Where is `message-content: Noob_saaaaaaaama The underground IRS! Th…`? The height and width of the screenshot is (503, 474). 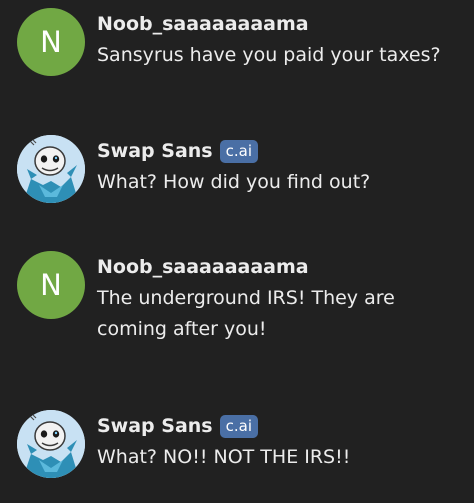 message-content: Noob_saaaaaaaama The underground IRS! Th… is located at coordinates (285, 298).